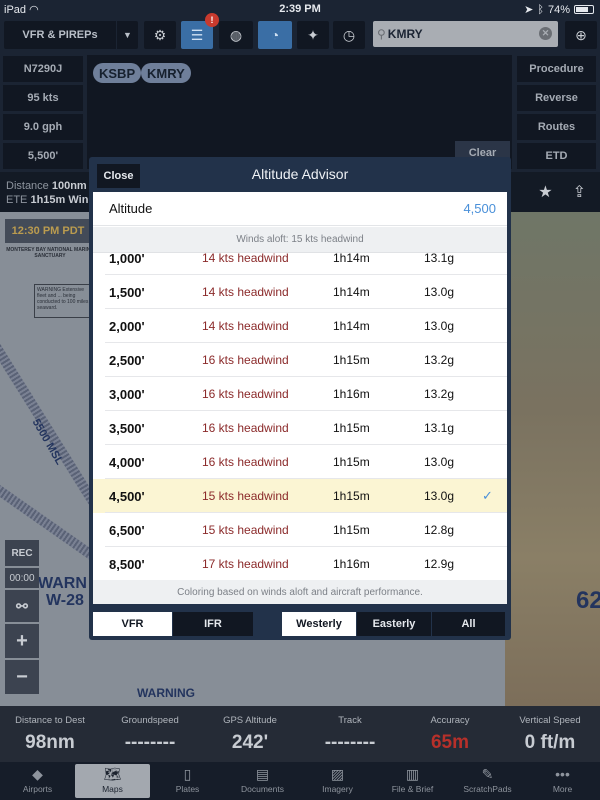 This screenshot has width=600, height=800. Describe the element at coordinates (127, 326) in the screenshot. I see `row-altitude: 2,000'` at that location.